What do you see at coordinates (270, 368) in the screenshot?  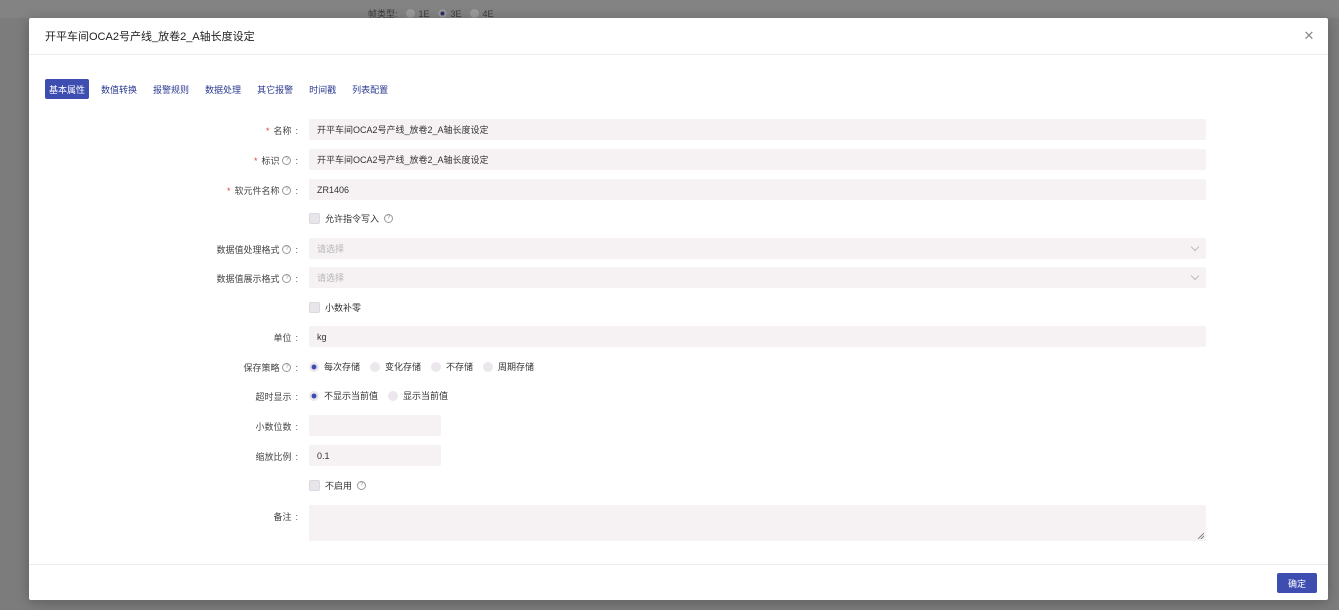 I see `save-strategy-label: 保存策略 ?:` at bounding box center [270, 368].